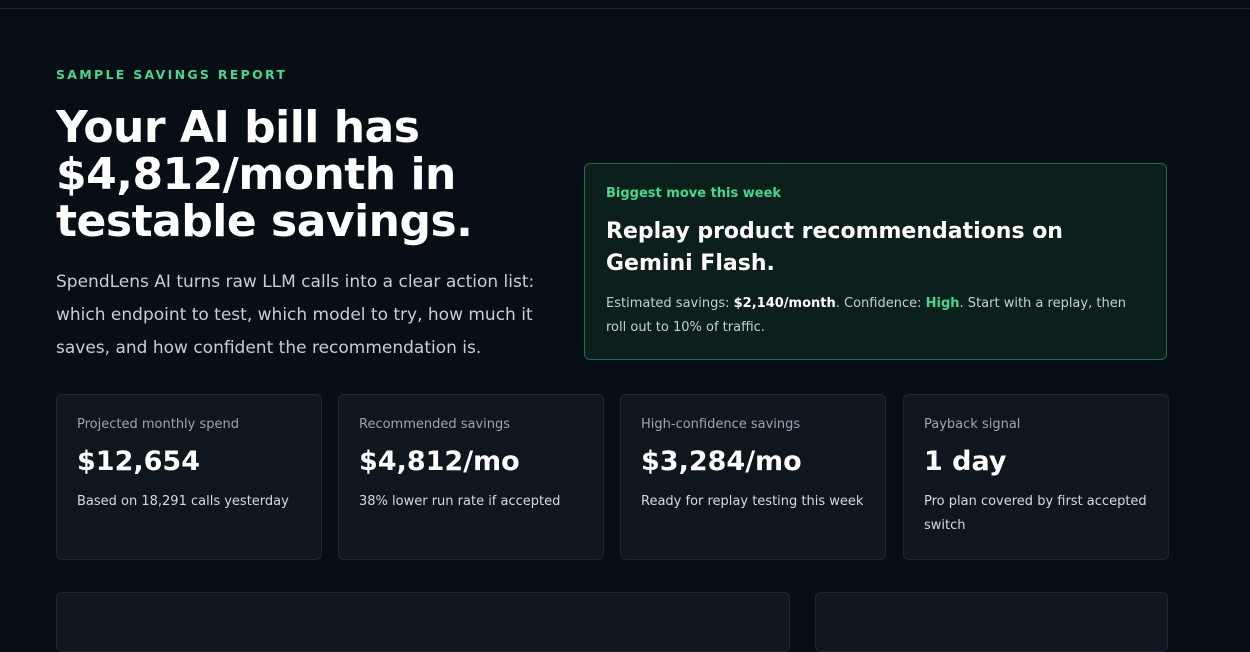  What do you see at coordinates (880, 303) in the screenshot?
I see `confidence-prefix: . Confidence:` at bounding box center [880, 303].